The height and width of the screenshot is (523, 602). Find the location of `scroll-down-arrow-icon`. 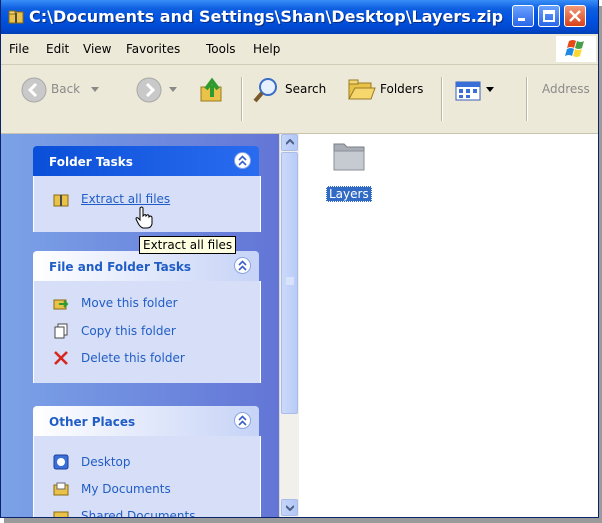

scroll-down-arrow-icon is located at coordinates (290, 508).